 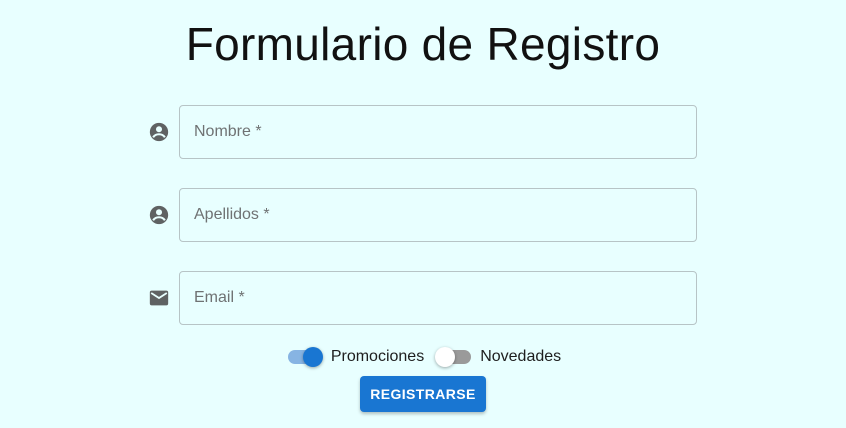 I want to click on apellidos-field, so click(x=438, y=215).